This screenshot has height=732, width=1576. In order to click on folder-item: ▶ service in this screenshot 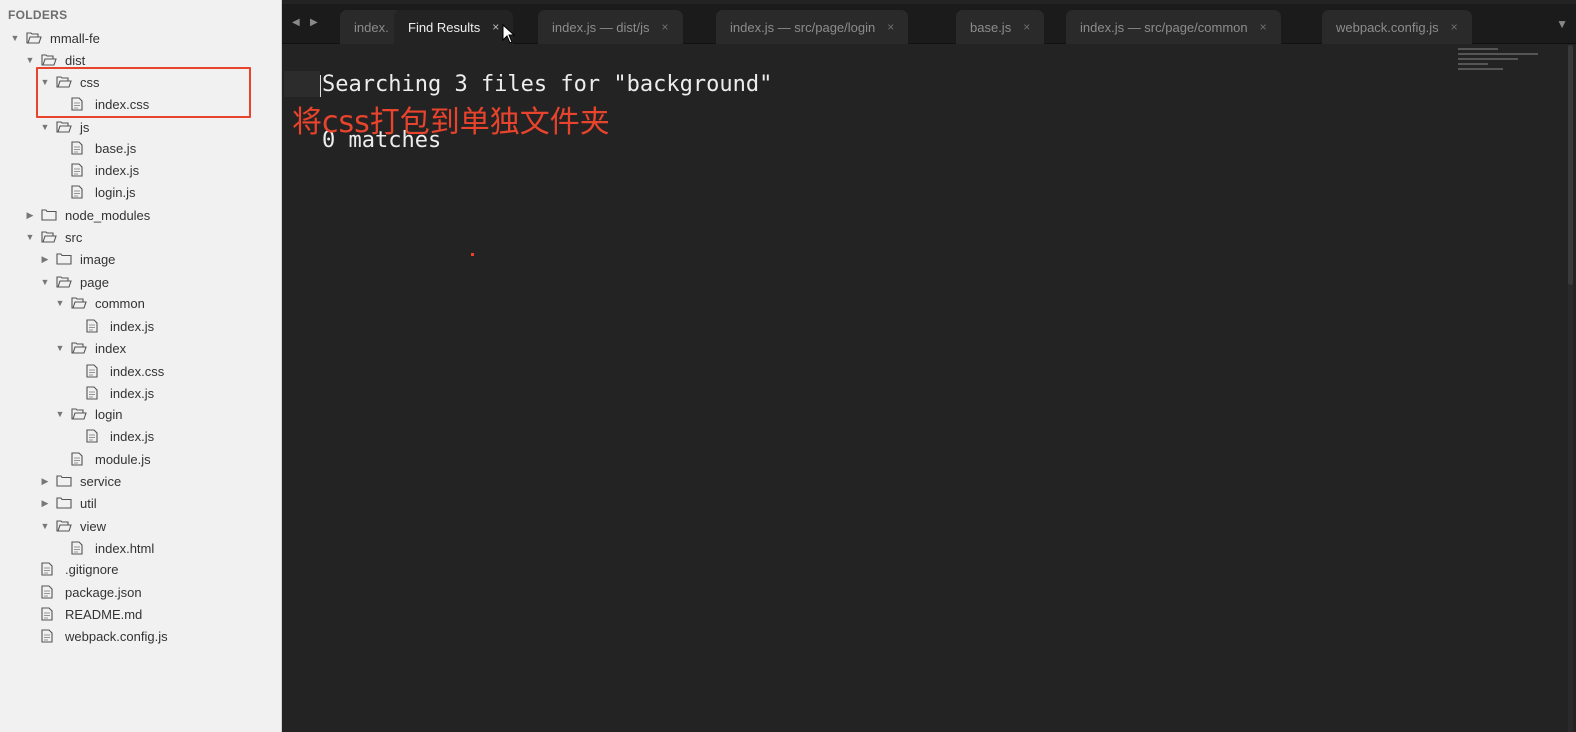, I will do `click(81, 481)`.